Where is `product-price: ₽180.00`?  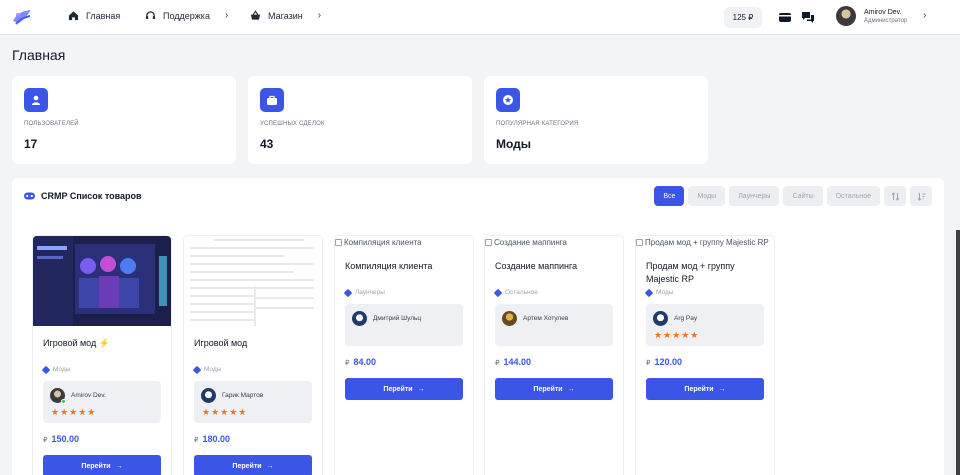 product-price: ₽180.00 is located at coordinates (212, 439).